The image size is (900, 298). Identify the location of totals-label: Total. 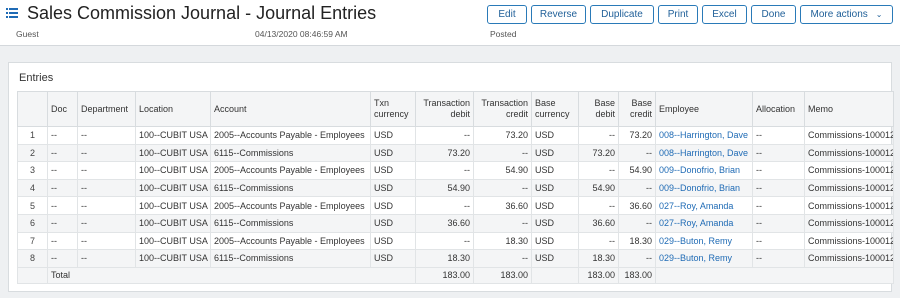
(231, 275).